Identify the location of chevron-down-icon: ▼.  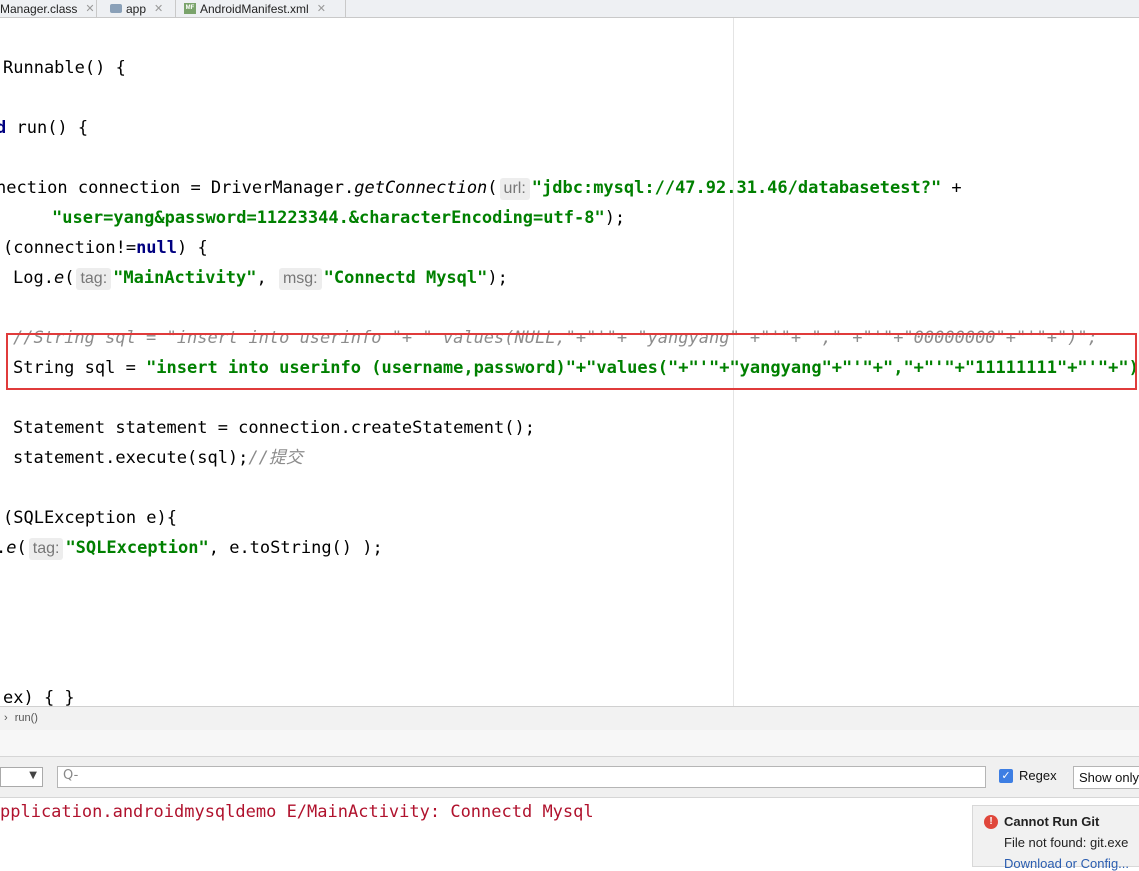
(33, 775).